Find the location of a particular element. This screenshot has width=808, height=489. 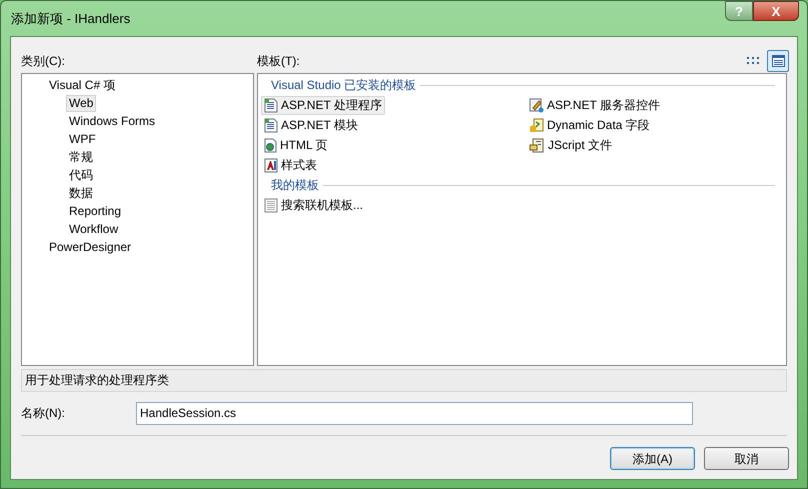

tree-item: Windows Forms is located at coordinates (112, 121).